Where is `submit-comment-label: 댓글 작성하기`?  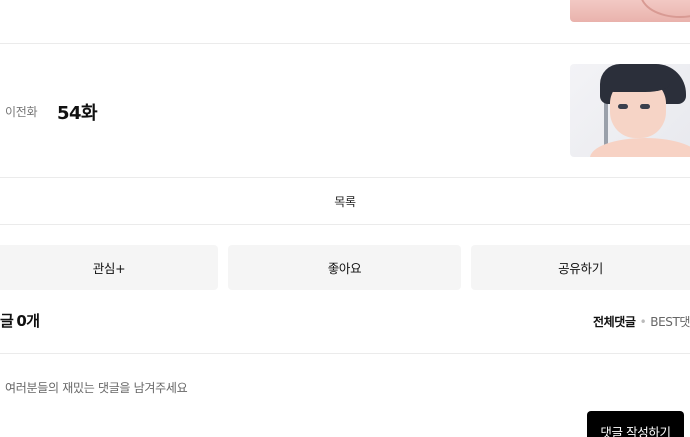 submit-comment-label: 댓글 작성하기 is located at coordinates (635, 431).